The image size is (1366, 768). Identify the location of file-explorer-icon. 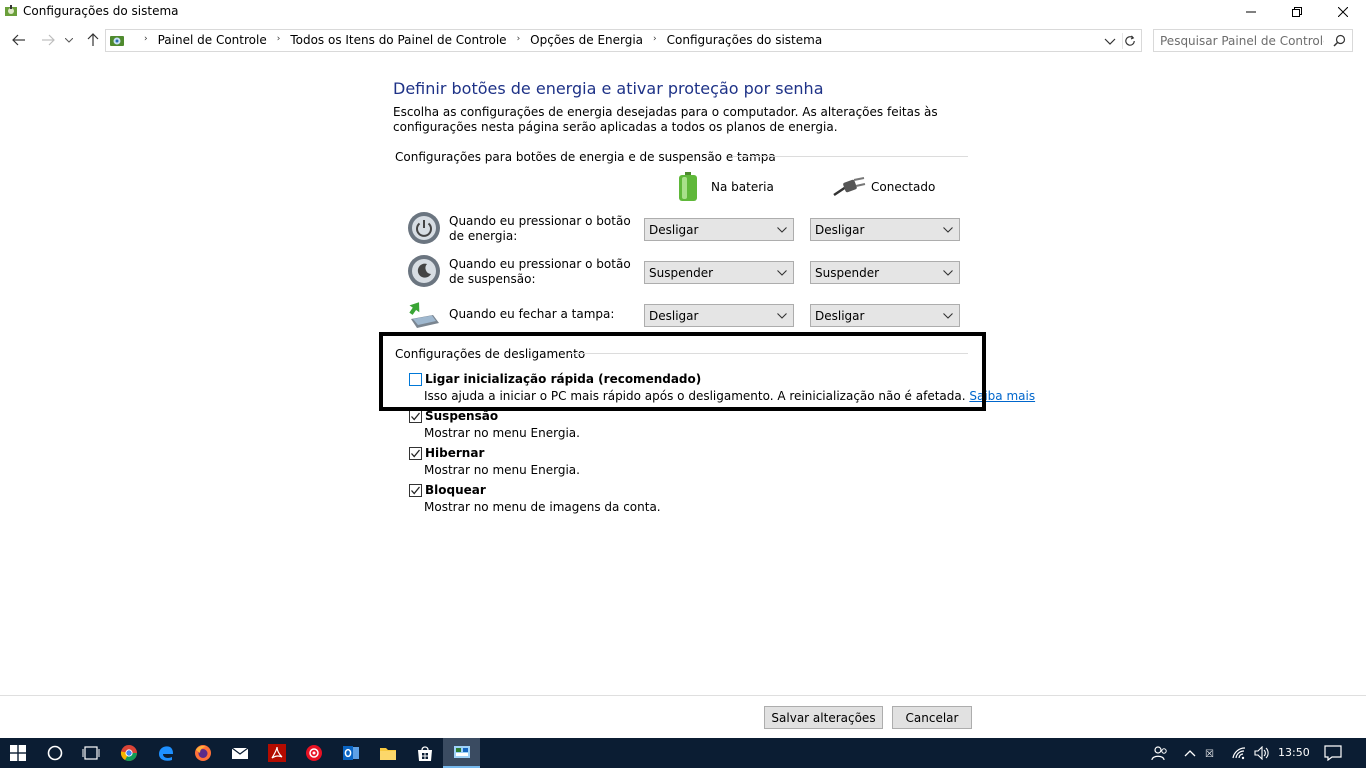
(387, 754).